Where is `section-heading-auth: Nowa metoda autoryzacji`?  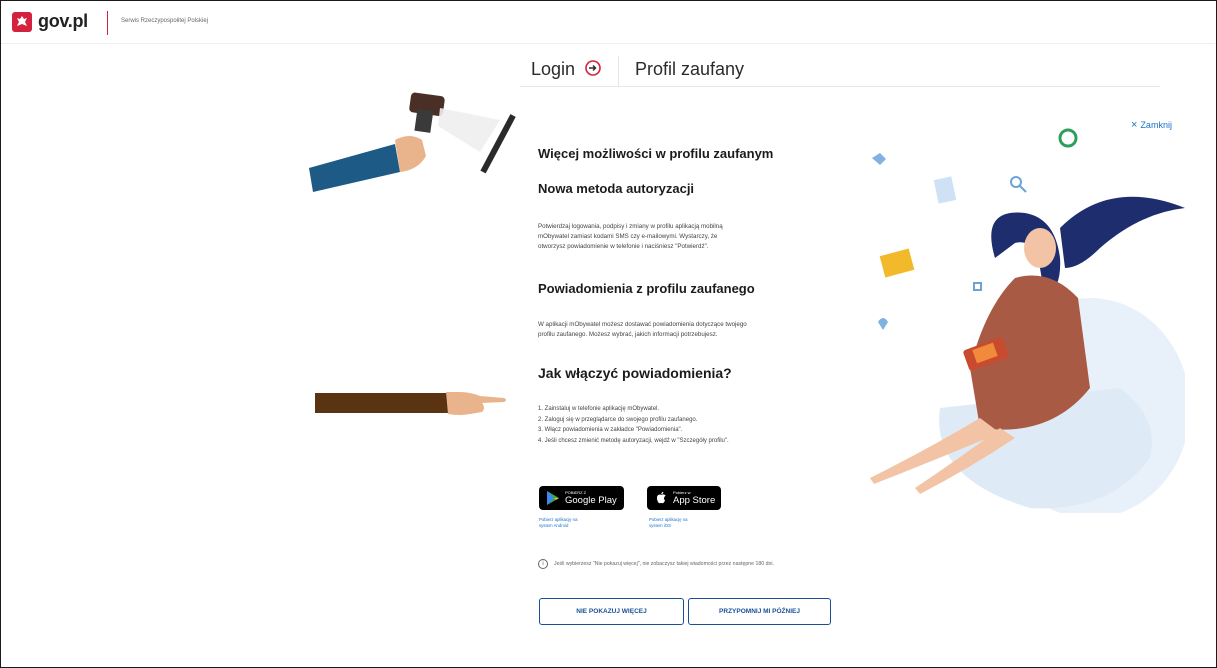
section-heading-auth: Nowa metoda autoryzacji is located at coordinates (616, 188).